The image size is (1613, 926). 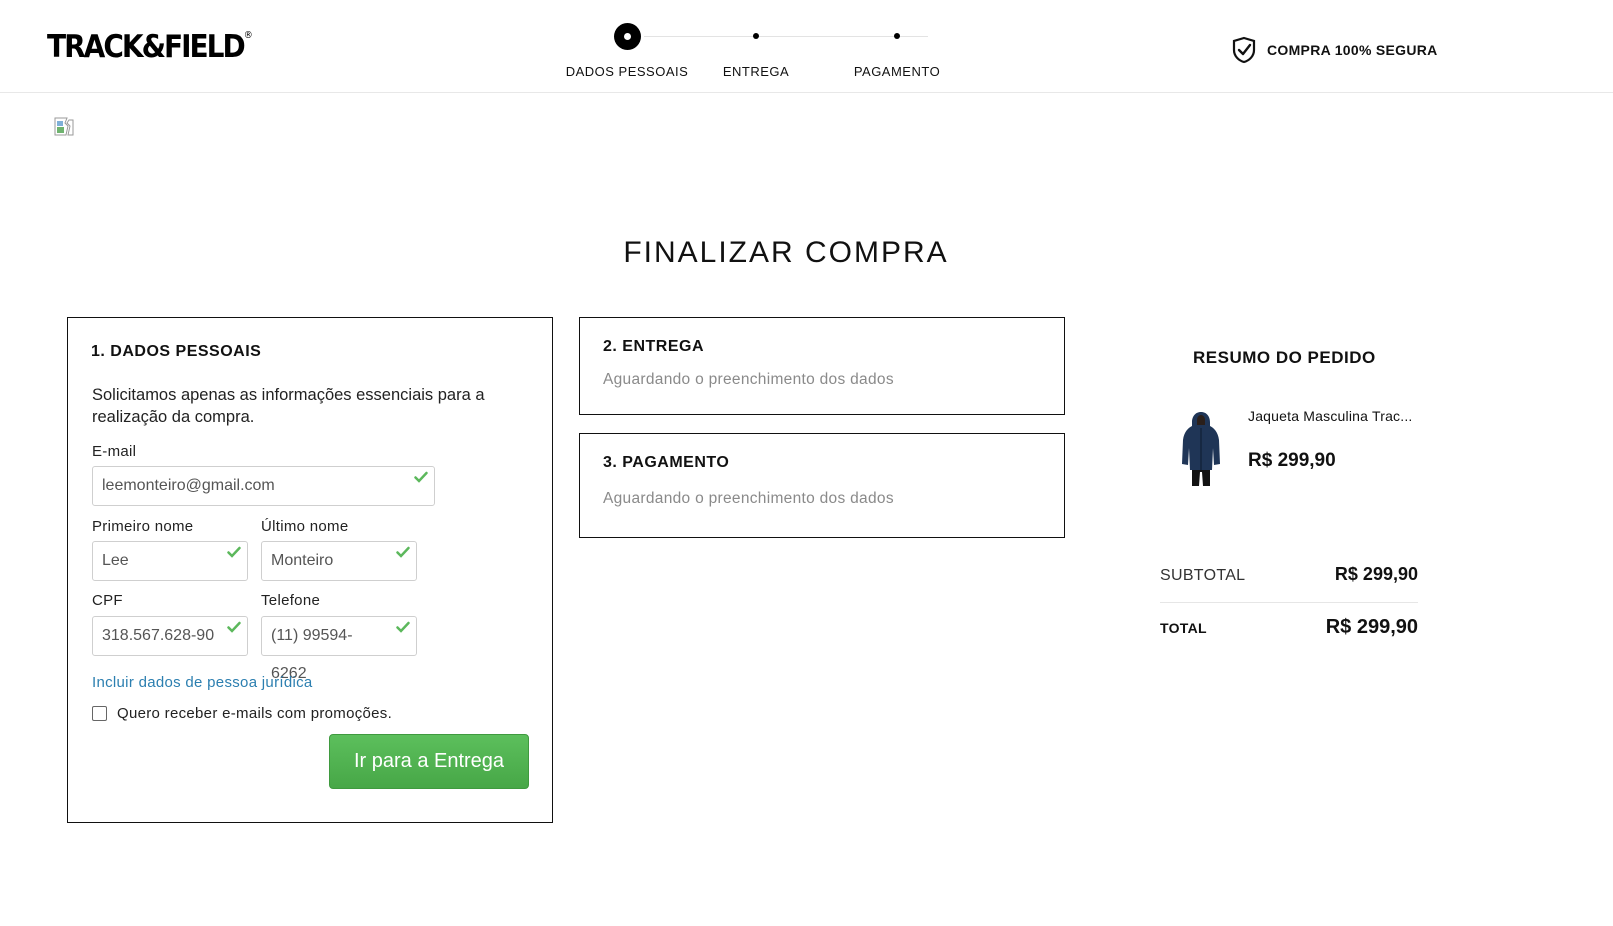 I want to click on checkout-progress: DADOS PESSOAIS ENTREGA PAGAMENTO, so click(x=778, y=52).